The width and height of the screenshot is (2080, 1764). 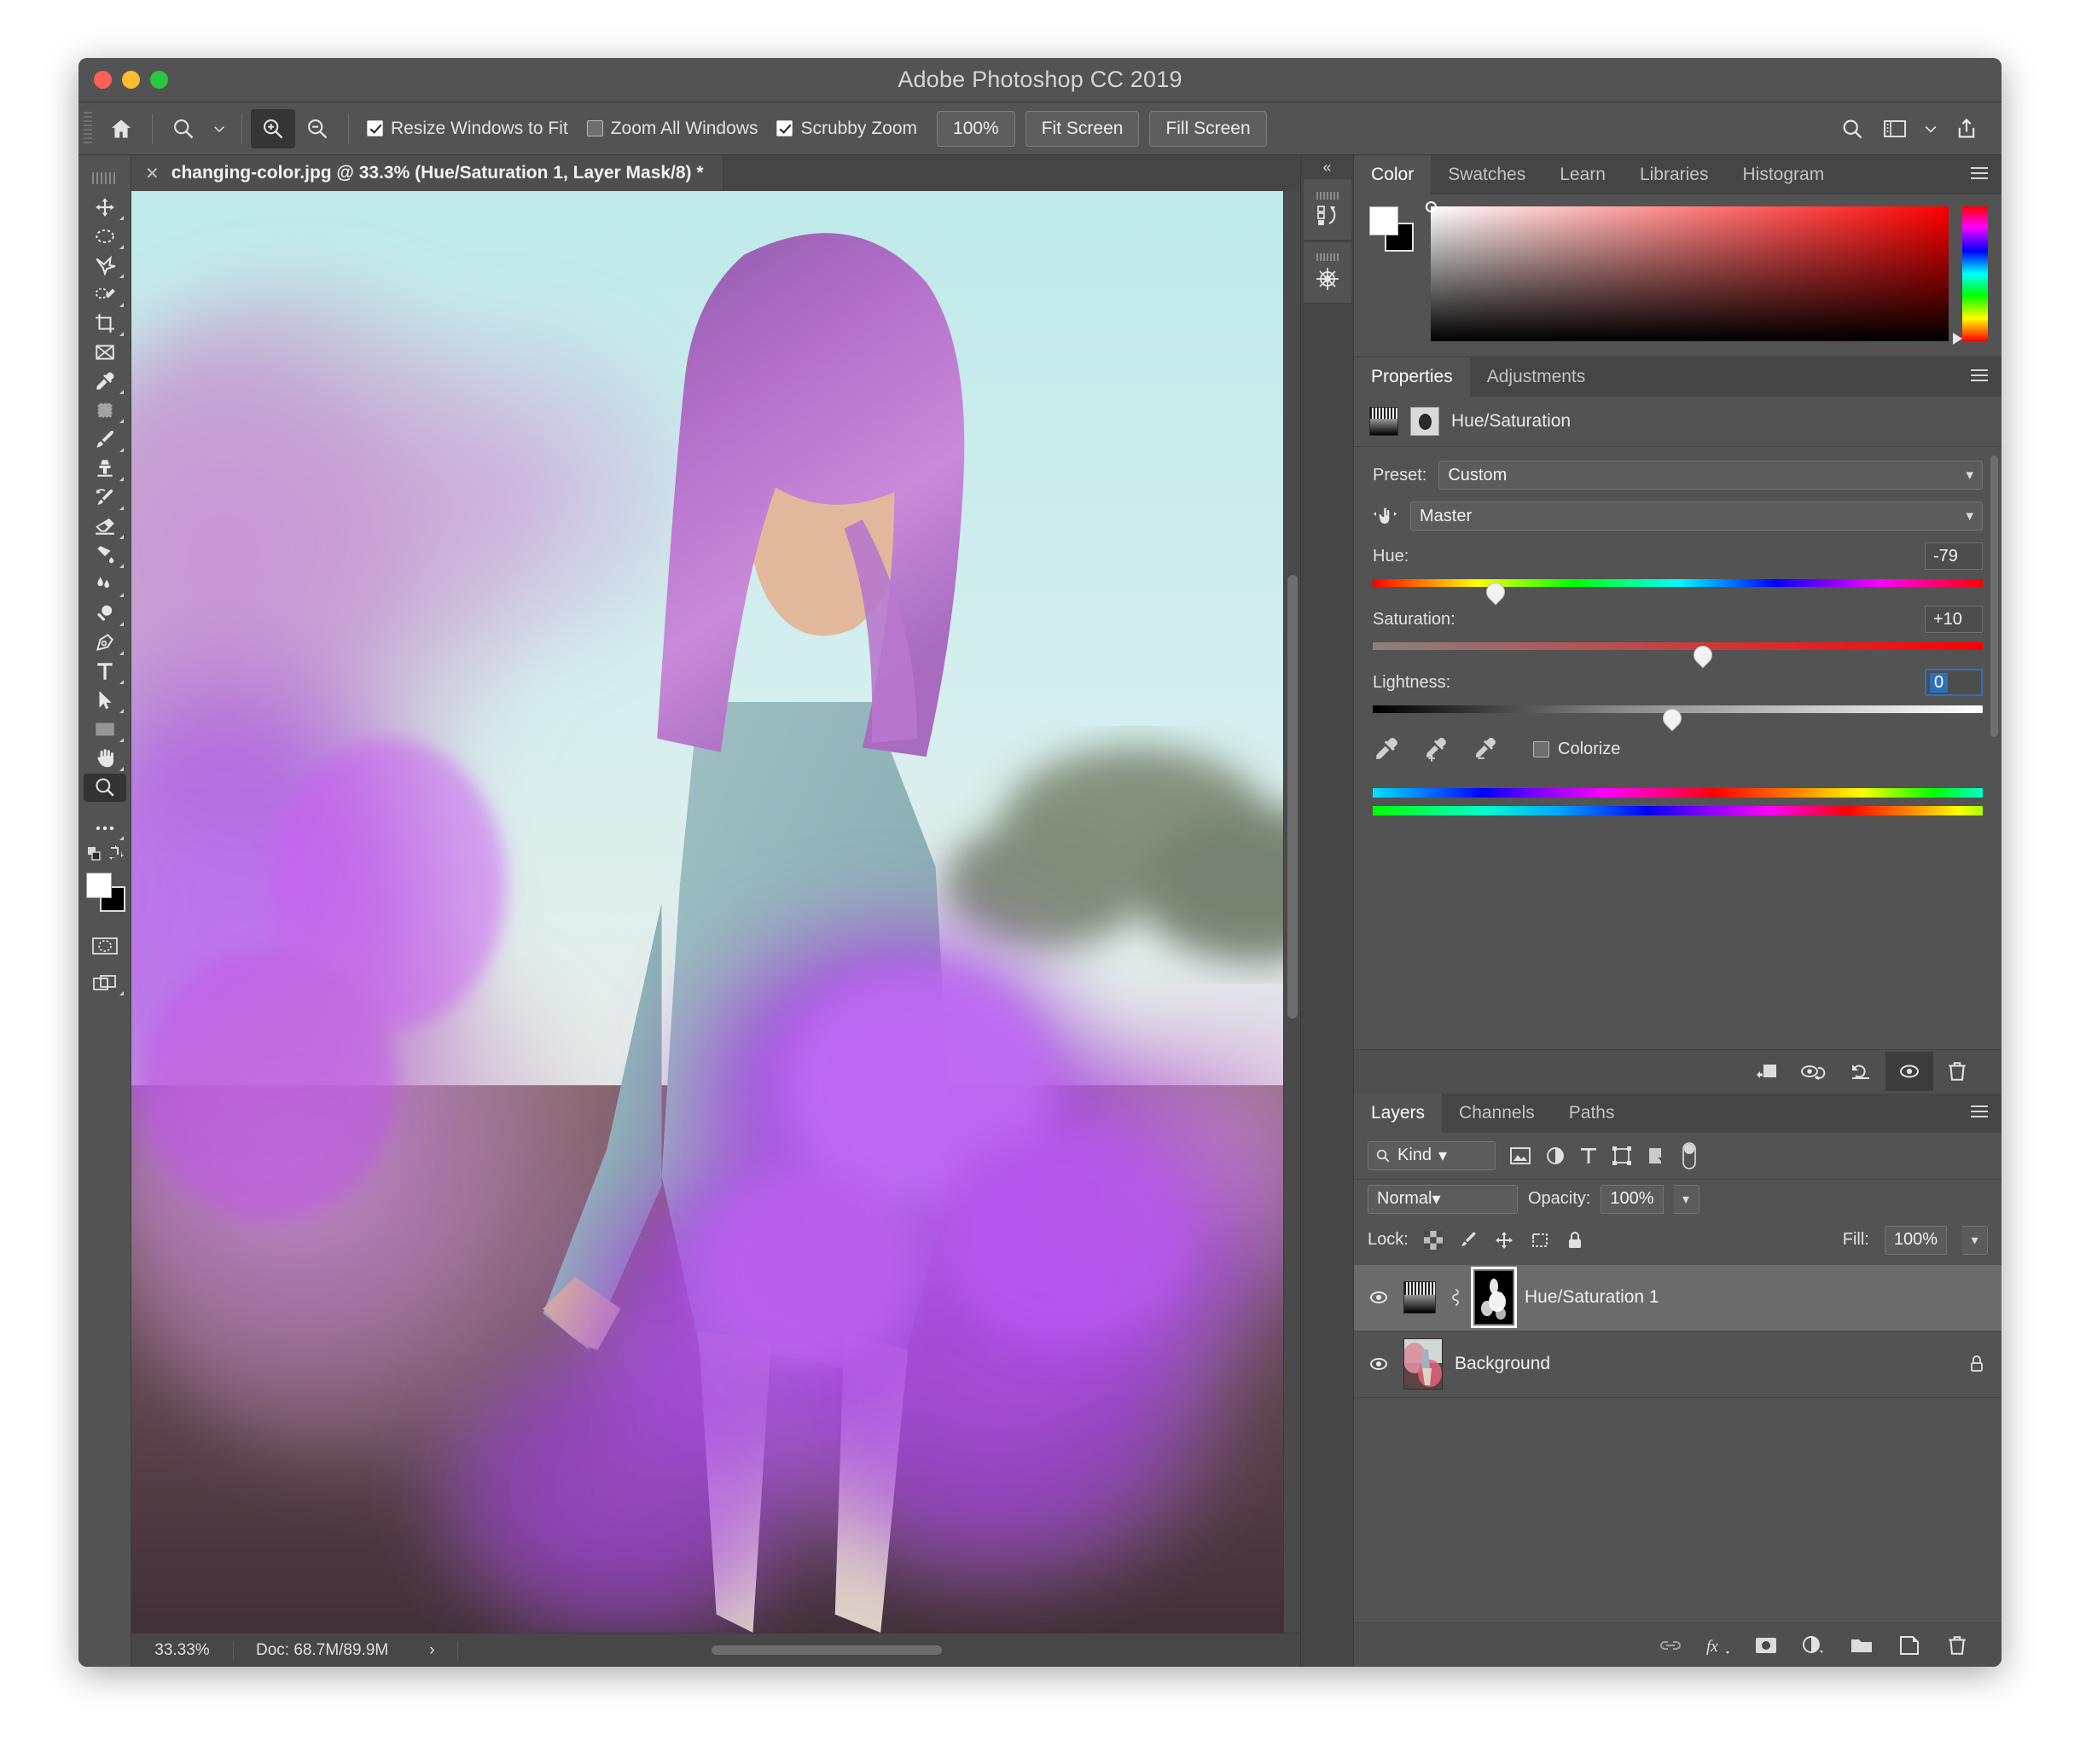 I want to click on new-layer-icon, so click(x=1909, y=1645).